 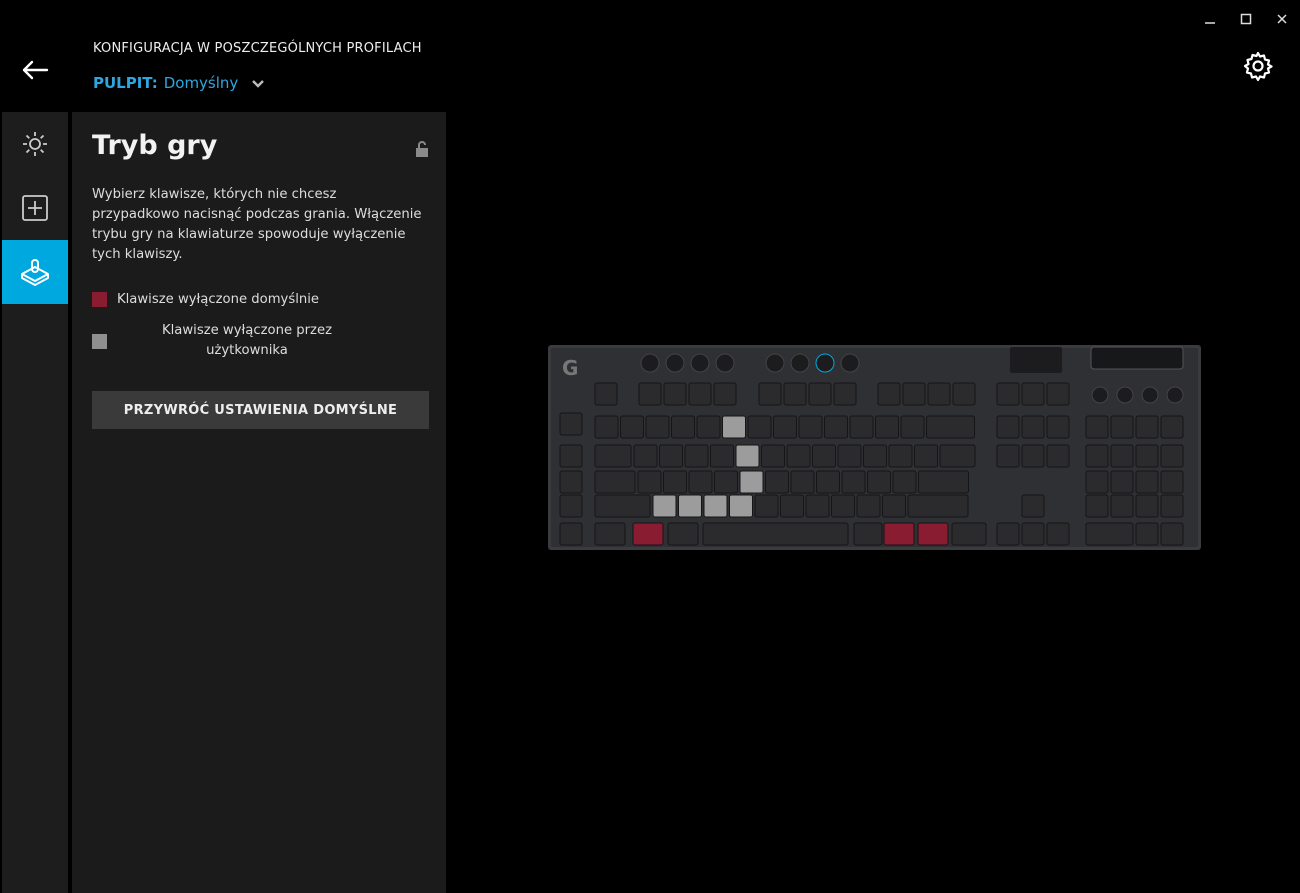 I want to click on legend-label-user: Klawisze wyłączone przez użytkownika, so click(x=246, y=340).